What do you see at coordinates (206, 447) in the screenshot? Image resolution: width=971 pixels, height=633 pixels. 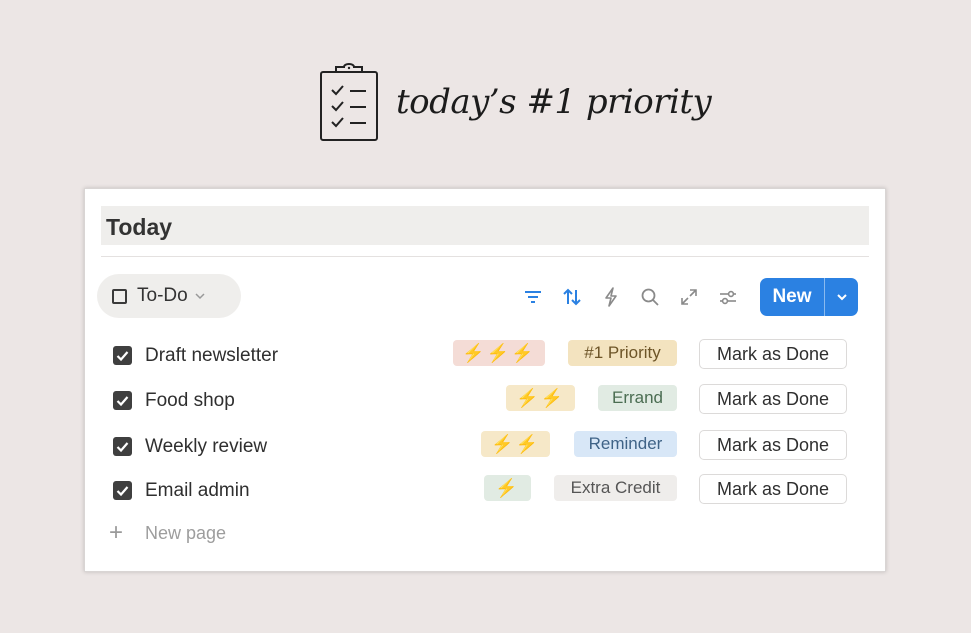 I see `task-name: Weekly review` at bounding box center [206, 447].